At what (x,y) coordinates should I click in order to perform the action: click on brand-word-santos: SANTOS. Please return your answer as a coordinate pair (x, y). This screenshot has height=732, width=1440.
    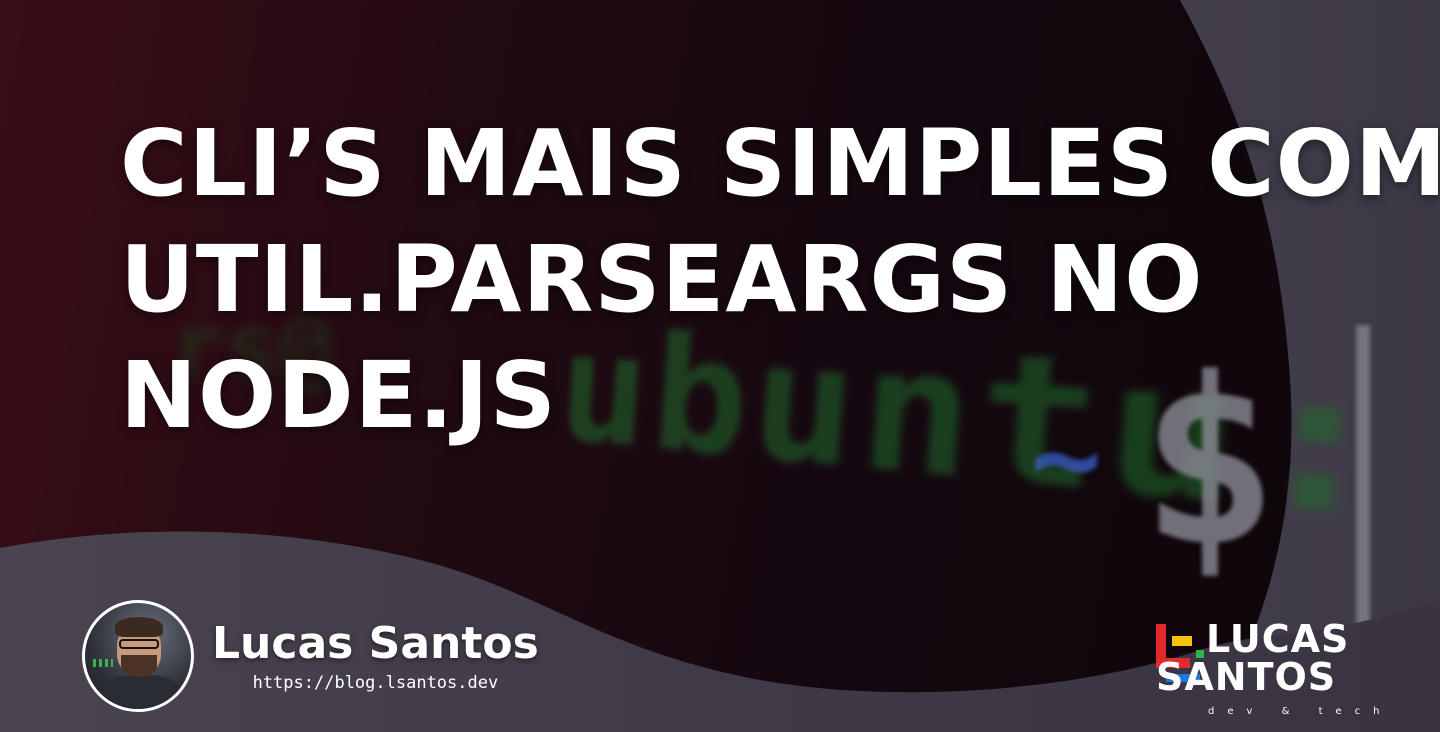
    Looking at the image, I should click on (1246, 677).